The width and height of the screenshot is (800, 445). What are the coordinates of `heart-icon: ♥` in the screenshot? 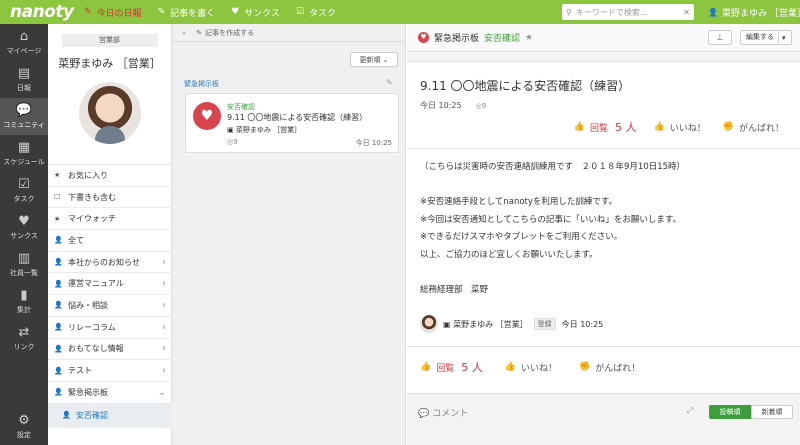 It's located at (235, 12).